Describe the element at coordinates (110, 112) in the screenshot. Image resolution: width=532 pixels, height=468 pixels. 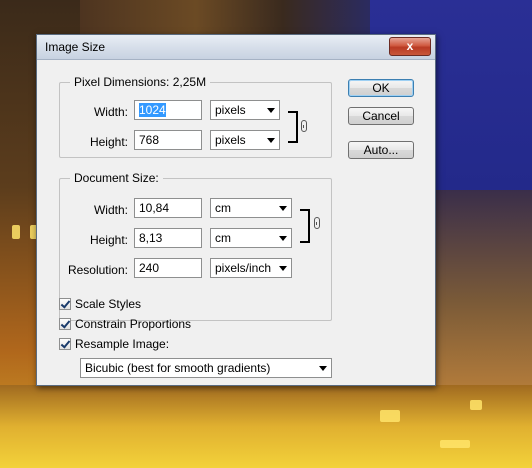
I see `pixel-width-label: Width:` at that location.